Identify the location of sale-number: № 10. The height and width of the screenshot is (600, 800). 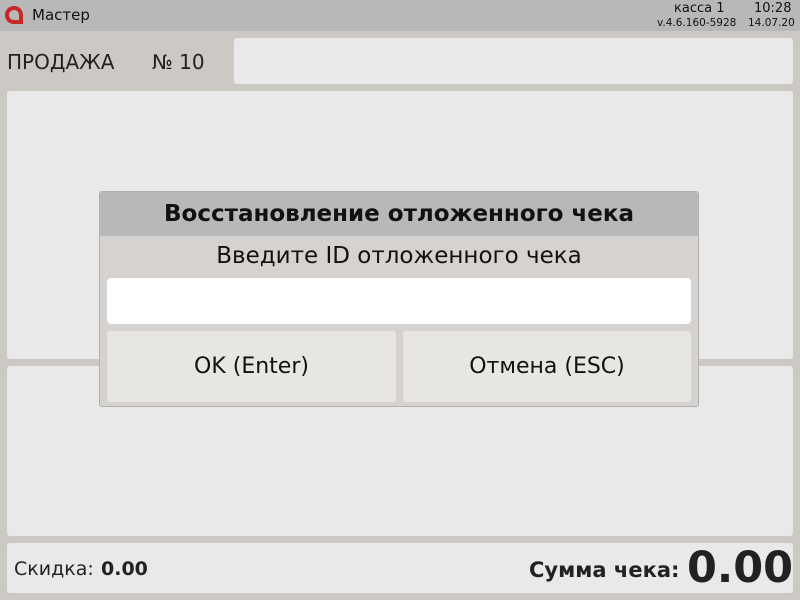
(178, 62).